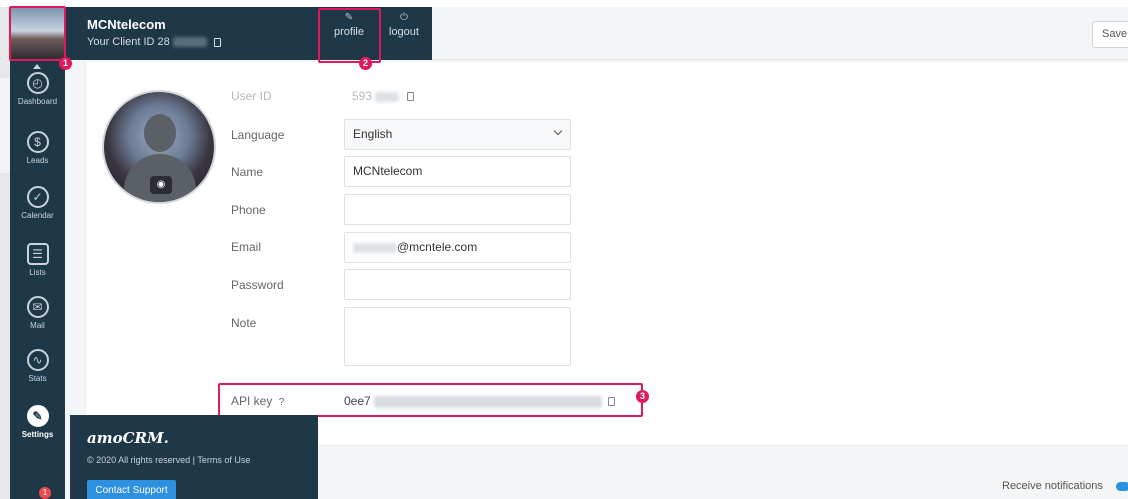 The height and width of the screenshot is (499, 1128). What do you see at coordinates (37, 160) in the screenshot?
I see `sidebar-item-label: Leads` at bounding box center [37, 160].